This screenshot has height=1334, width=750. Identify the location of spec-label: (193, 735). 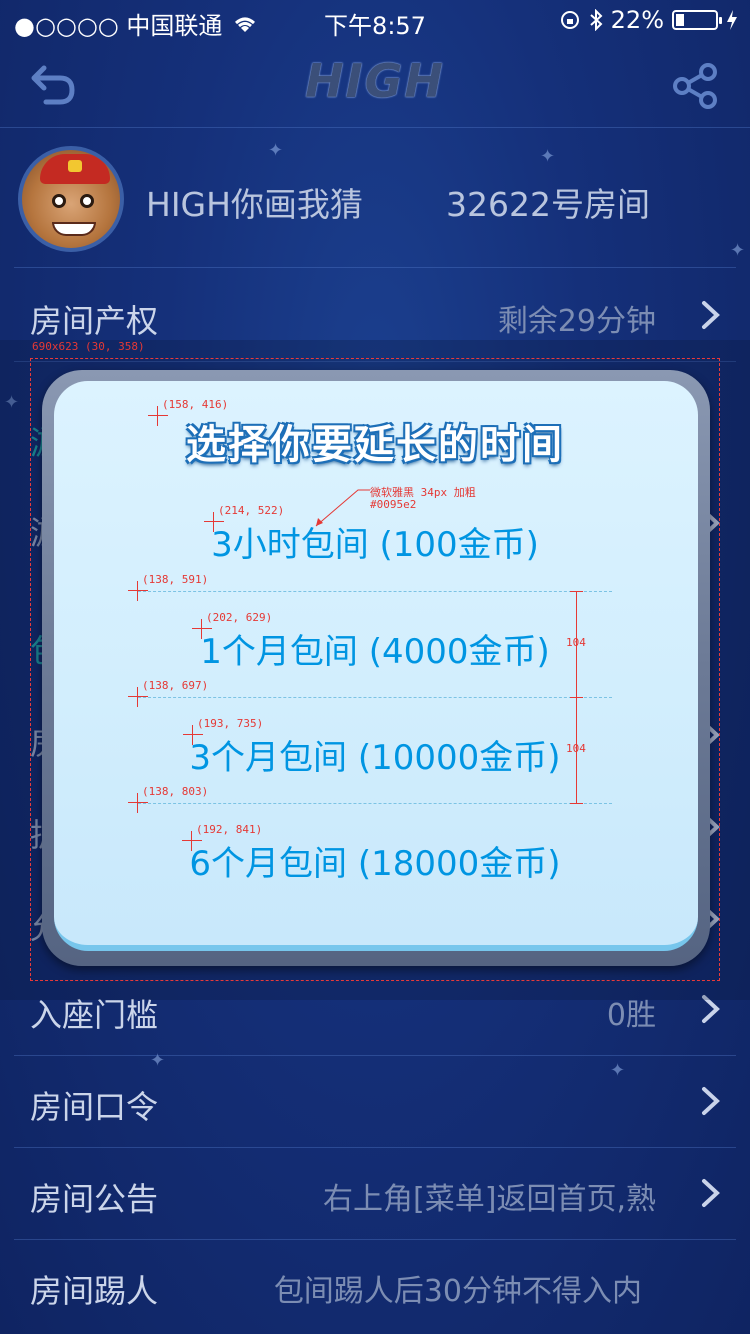
(230, 723).